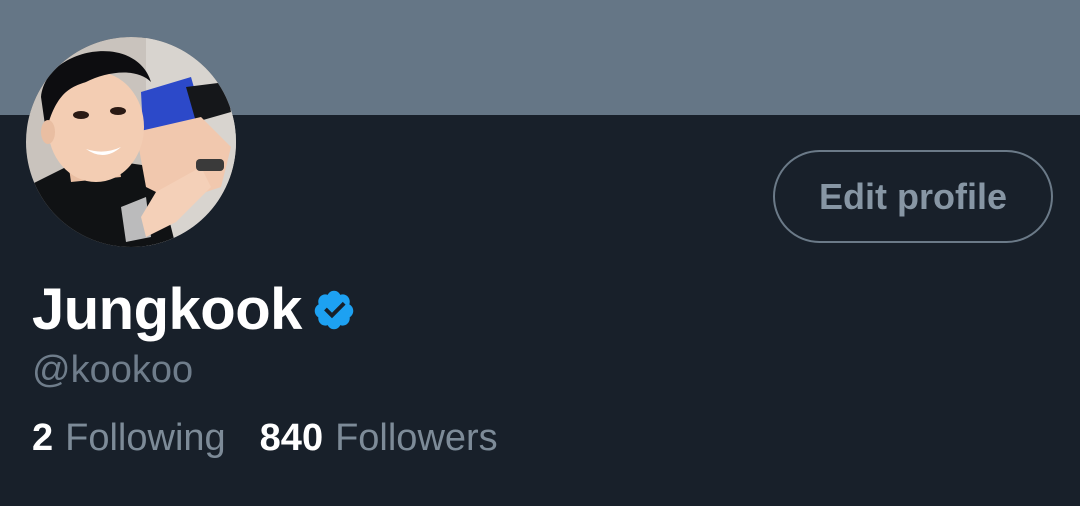  I want to click on name-row: Jungkook, so click(194, 310).